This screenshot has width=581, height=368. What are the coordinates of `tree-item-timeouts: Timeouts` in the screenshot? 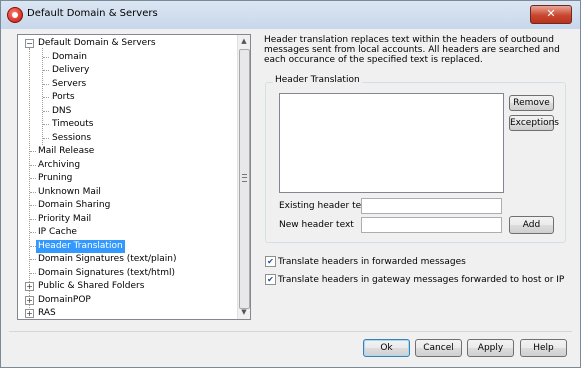 It's located at (72, 124).